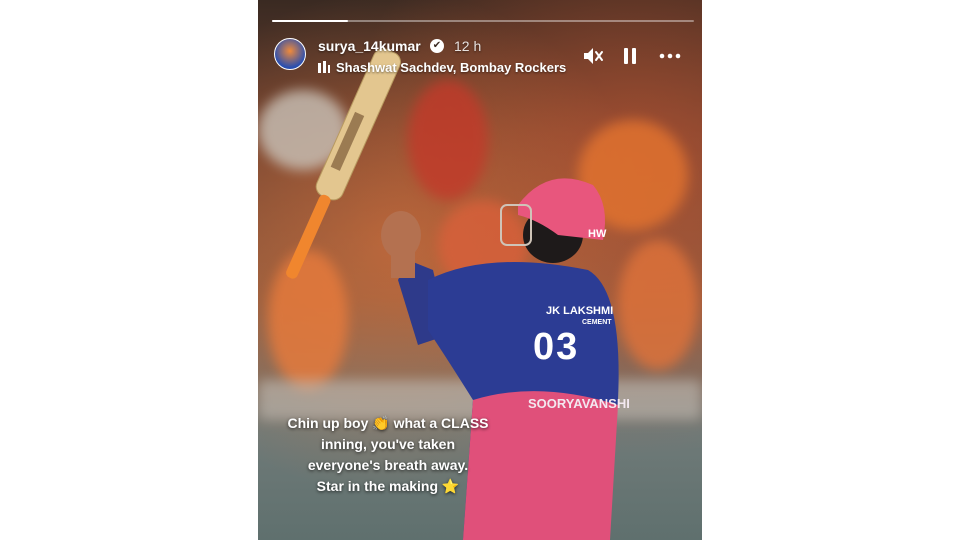  What do you see at coordinates (324, 68) in the screenshot?
I see `music-bars-icon` at bounding box center [324, 68].